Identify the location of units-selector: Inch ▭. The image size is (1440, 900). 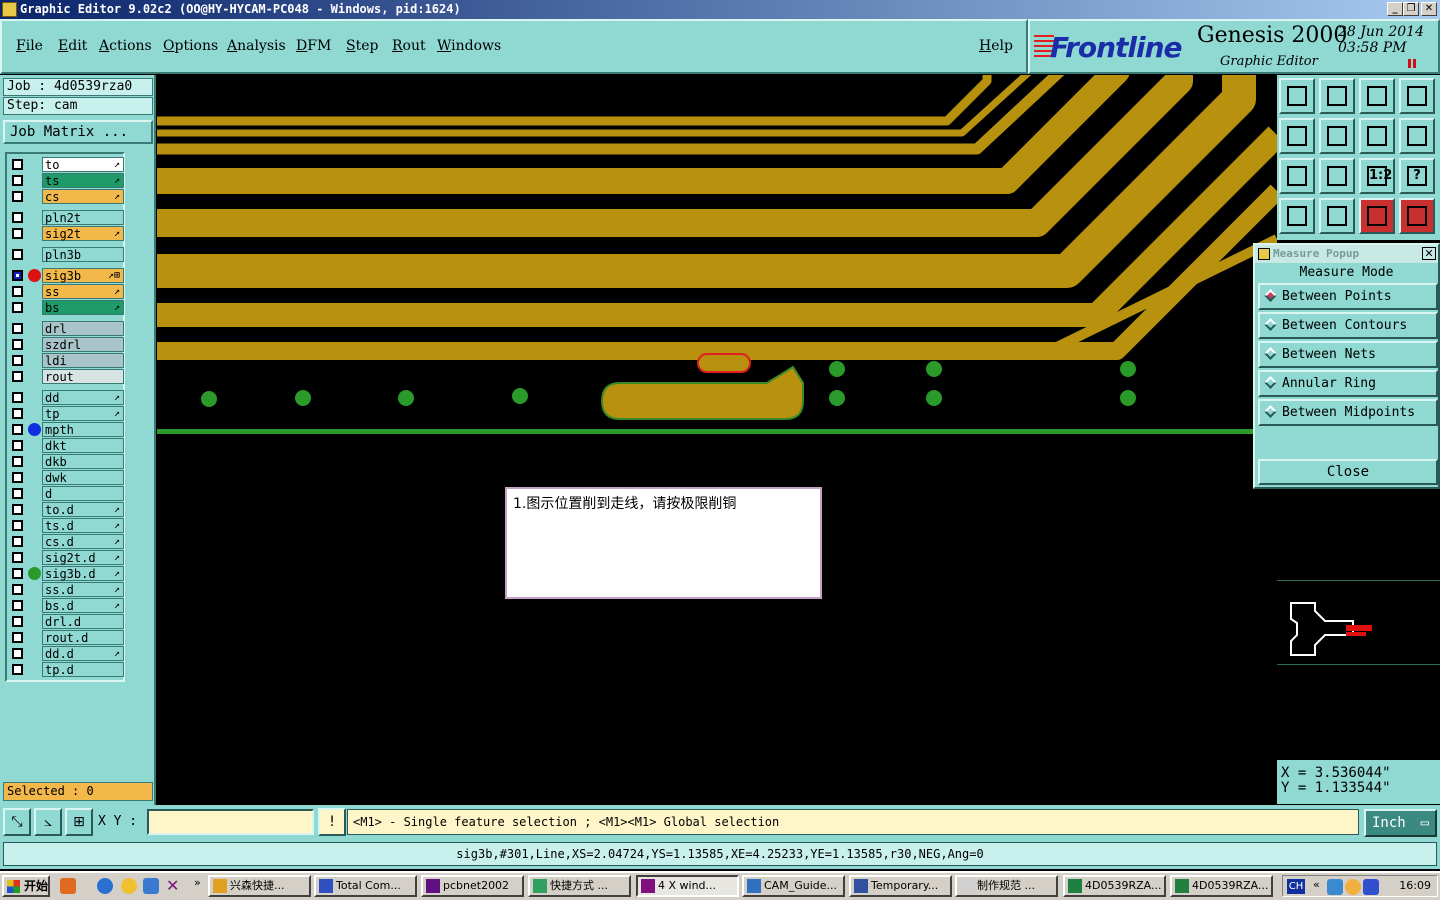
(1400, 823).